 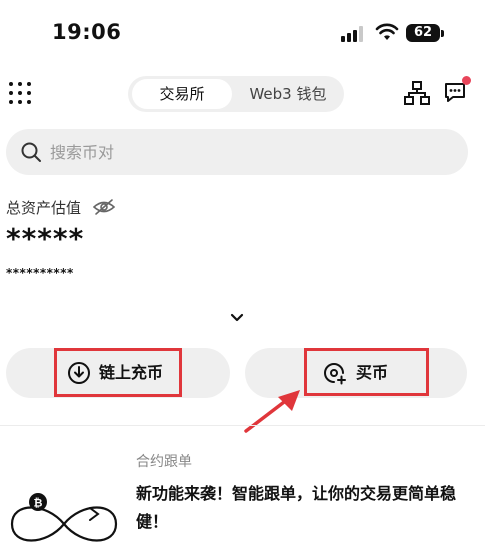 I want to click on mode-switcher: 交易所 Web3 钱包, so click(x=236, y=94).